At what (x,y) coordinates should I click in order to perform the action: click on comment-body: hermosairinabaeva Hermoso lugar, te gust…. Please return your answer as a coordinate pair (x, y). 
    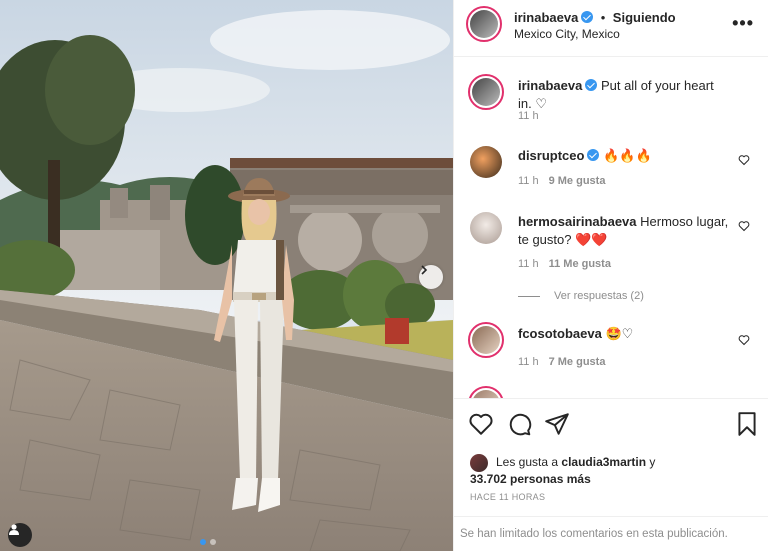
    Looking at the image, I should click on (624, 231).